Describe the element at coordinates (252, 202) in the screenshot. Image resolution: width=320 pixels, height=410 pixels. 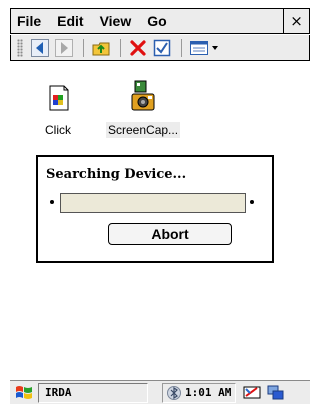
I see `progress-right-marker` at that location.